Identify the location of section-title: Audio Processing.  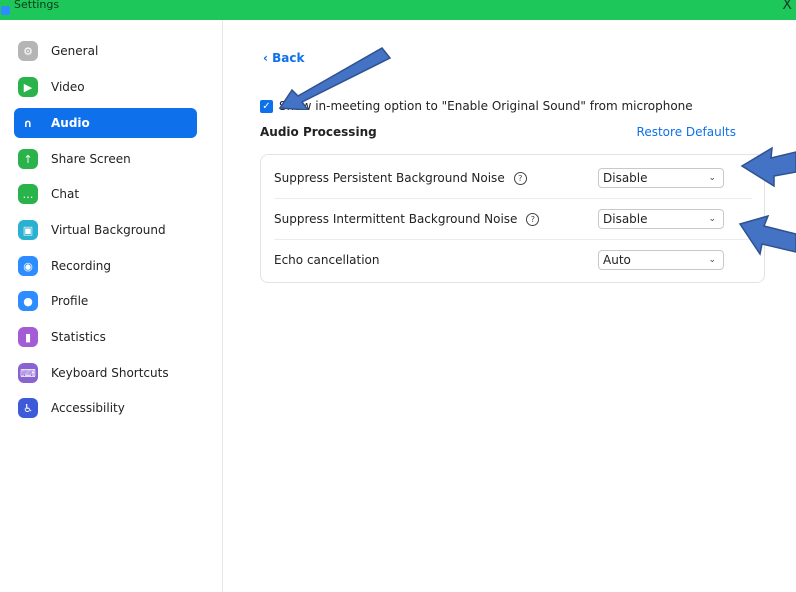
(318, 132).